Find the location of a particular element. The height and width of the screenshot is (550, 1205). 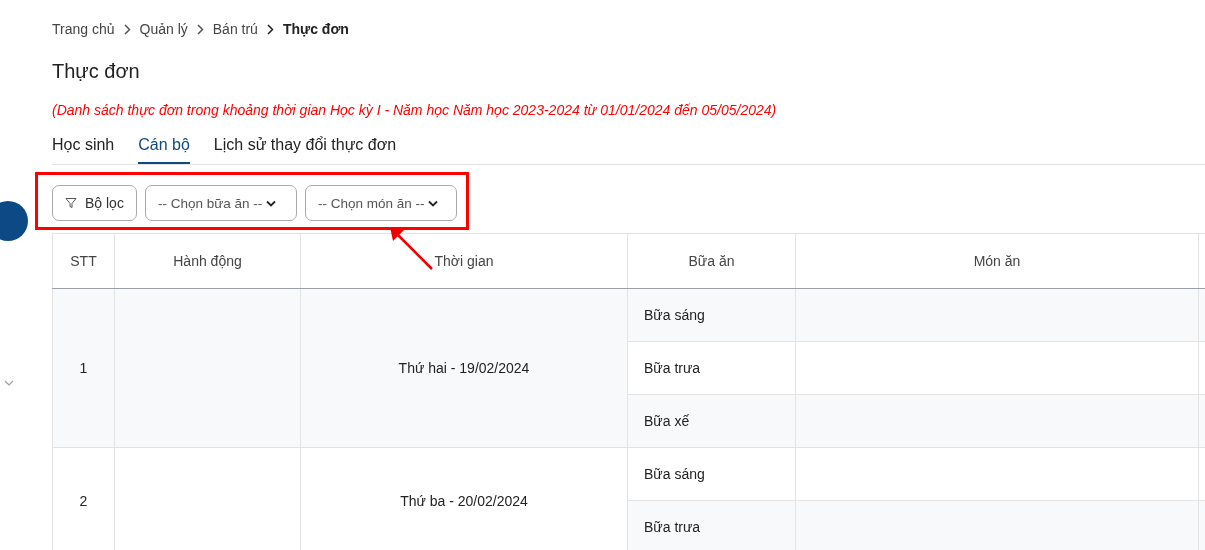

filter-button: Bộ lọc is located at coordinates (94, 203).